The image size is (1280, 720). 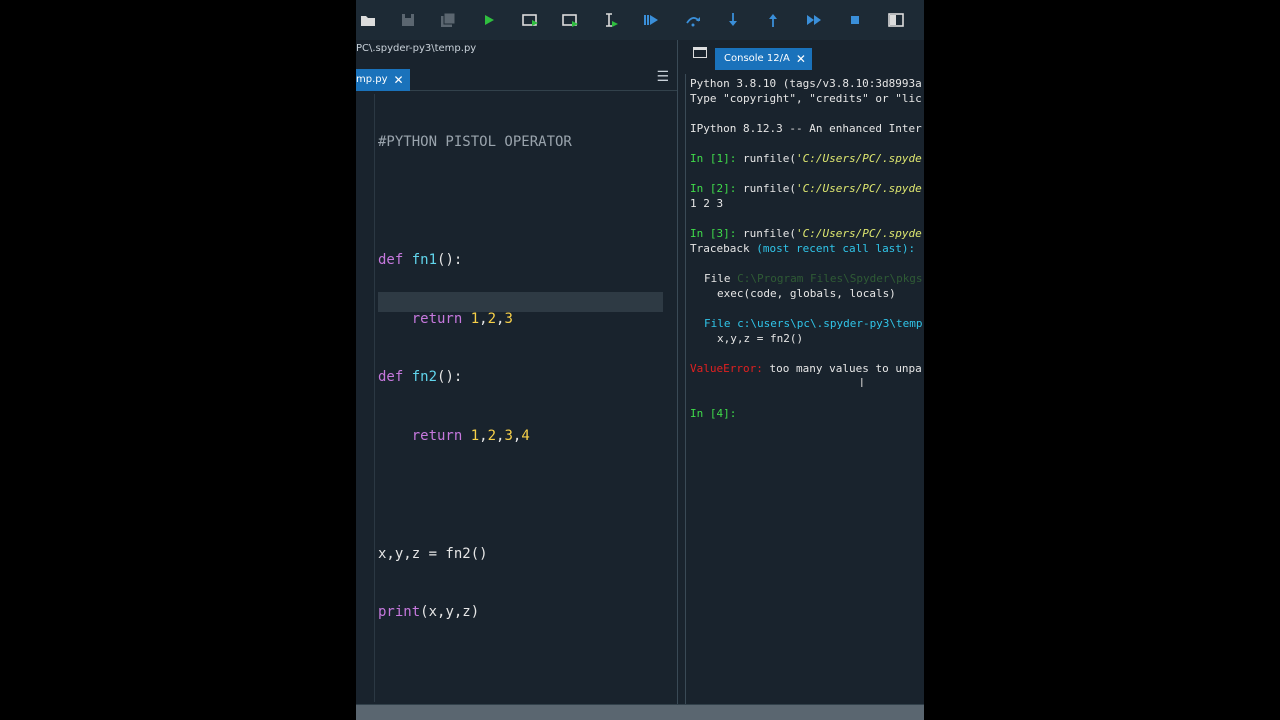 What do you see at coordinates (713, 233) in the screenshot?
I see `prompt: In [3]:` at bounding box center [713, 233].